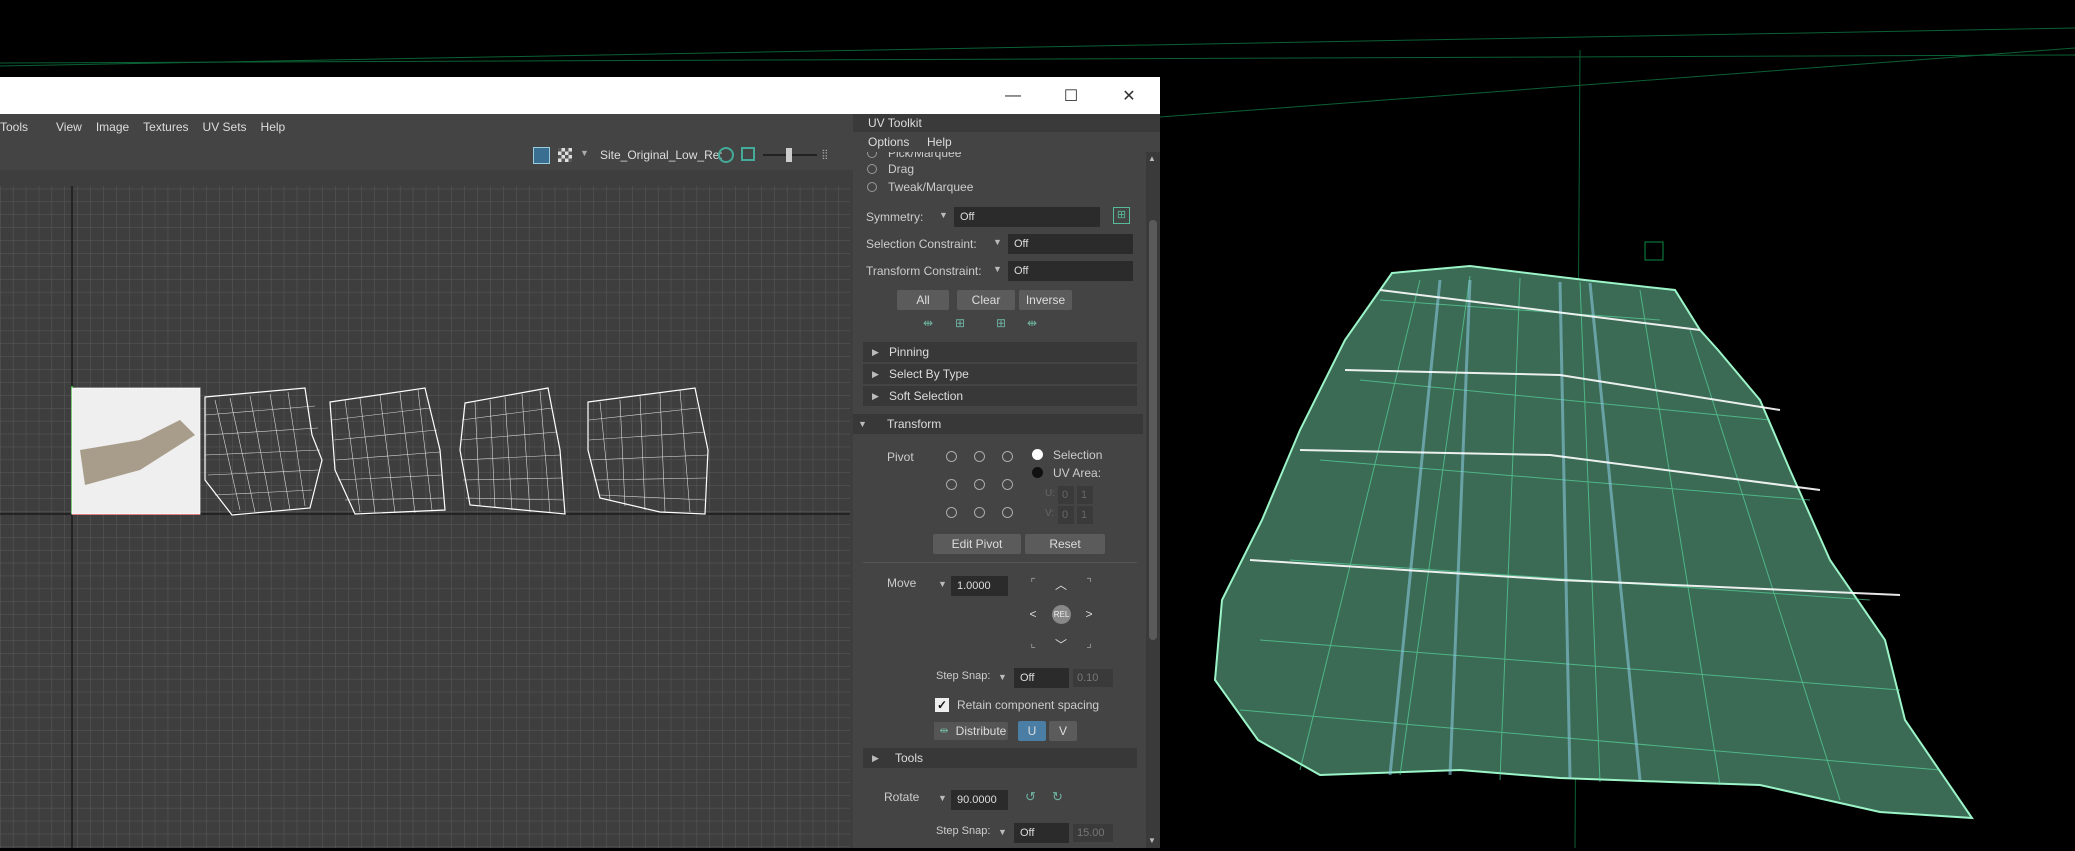 The image size is (2075, 851). What do you see at coordinates (1028, 705) in the screenshot?
I see `retain-spacing-label: Retain component spacing` at bounding box center [1028, 705].